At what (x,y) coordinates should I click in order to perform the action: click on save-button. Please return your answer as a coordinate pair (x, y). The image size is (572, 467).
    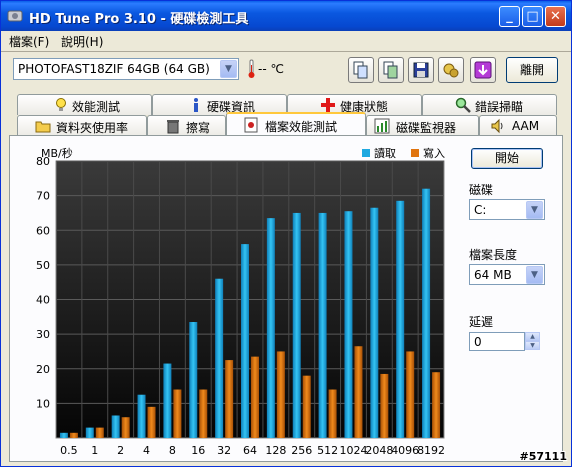
    Looking at the image, I should click on (421, 70).